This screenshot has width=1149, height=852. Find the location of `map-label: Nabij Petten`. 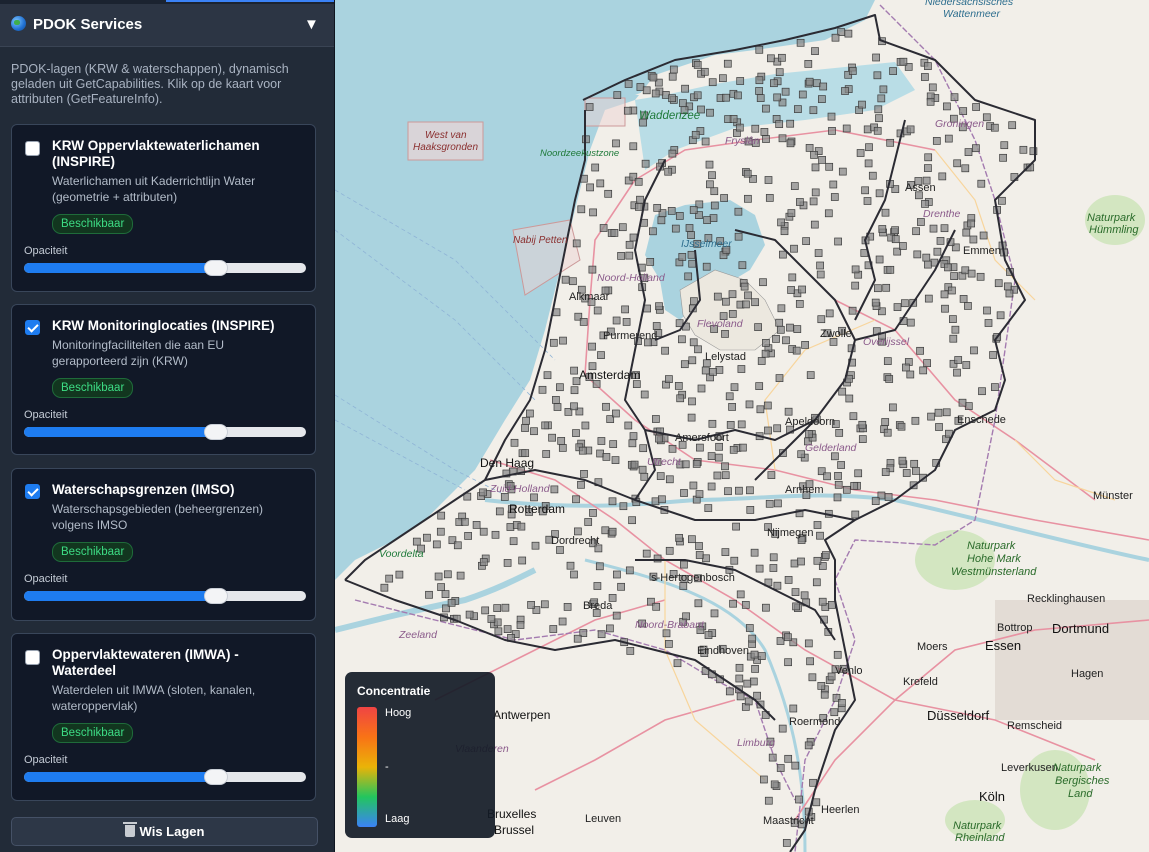

map-label: Nabij Petten is located at coordinates (540, 240).